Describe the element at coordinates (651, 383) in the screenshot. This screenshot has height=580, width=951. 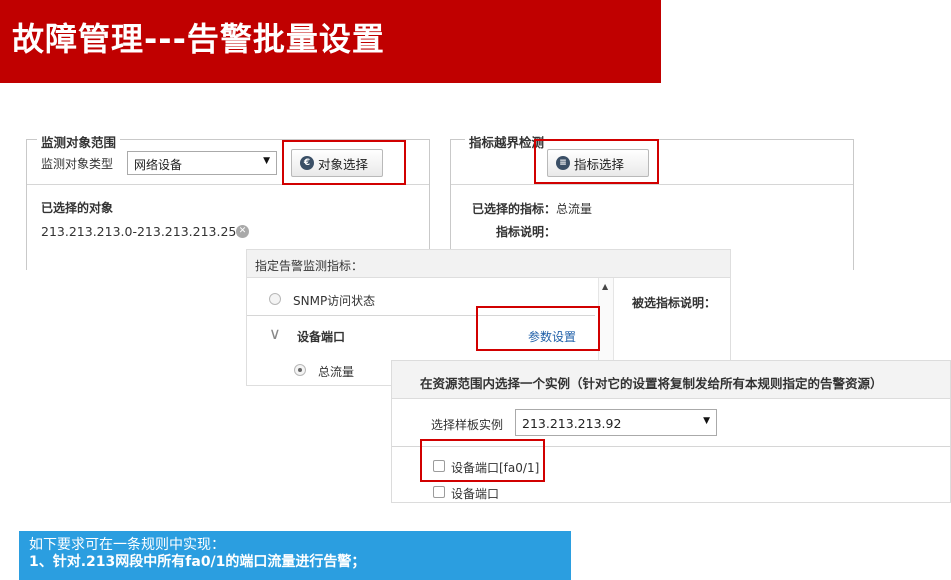
I see `instance-panel-header-text: 在资源范围内选择一个实例（针对它的设置将复制发给所有本规则指定的告警资源）` at that location.